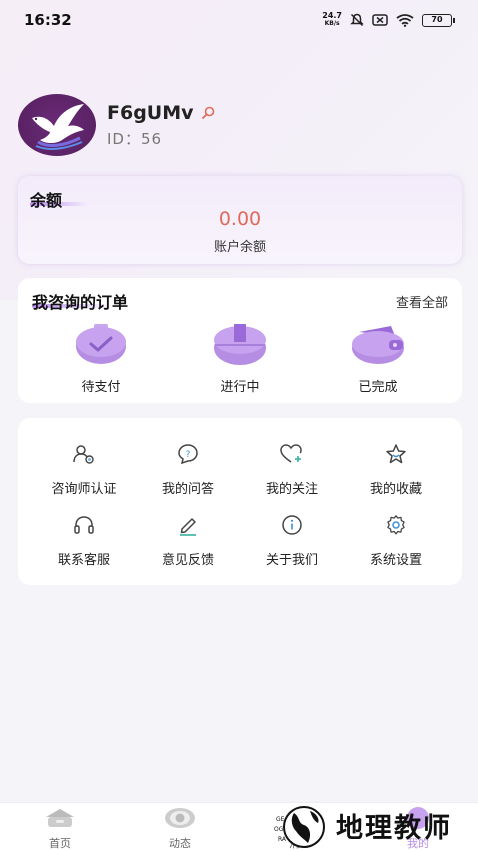  I want to click on orders-card: 我咨询的订单 查看全部 待支付 进行中 已完成, so click(240, 340).